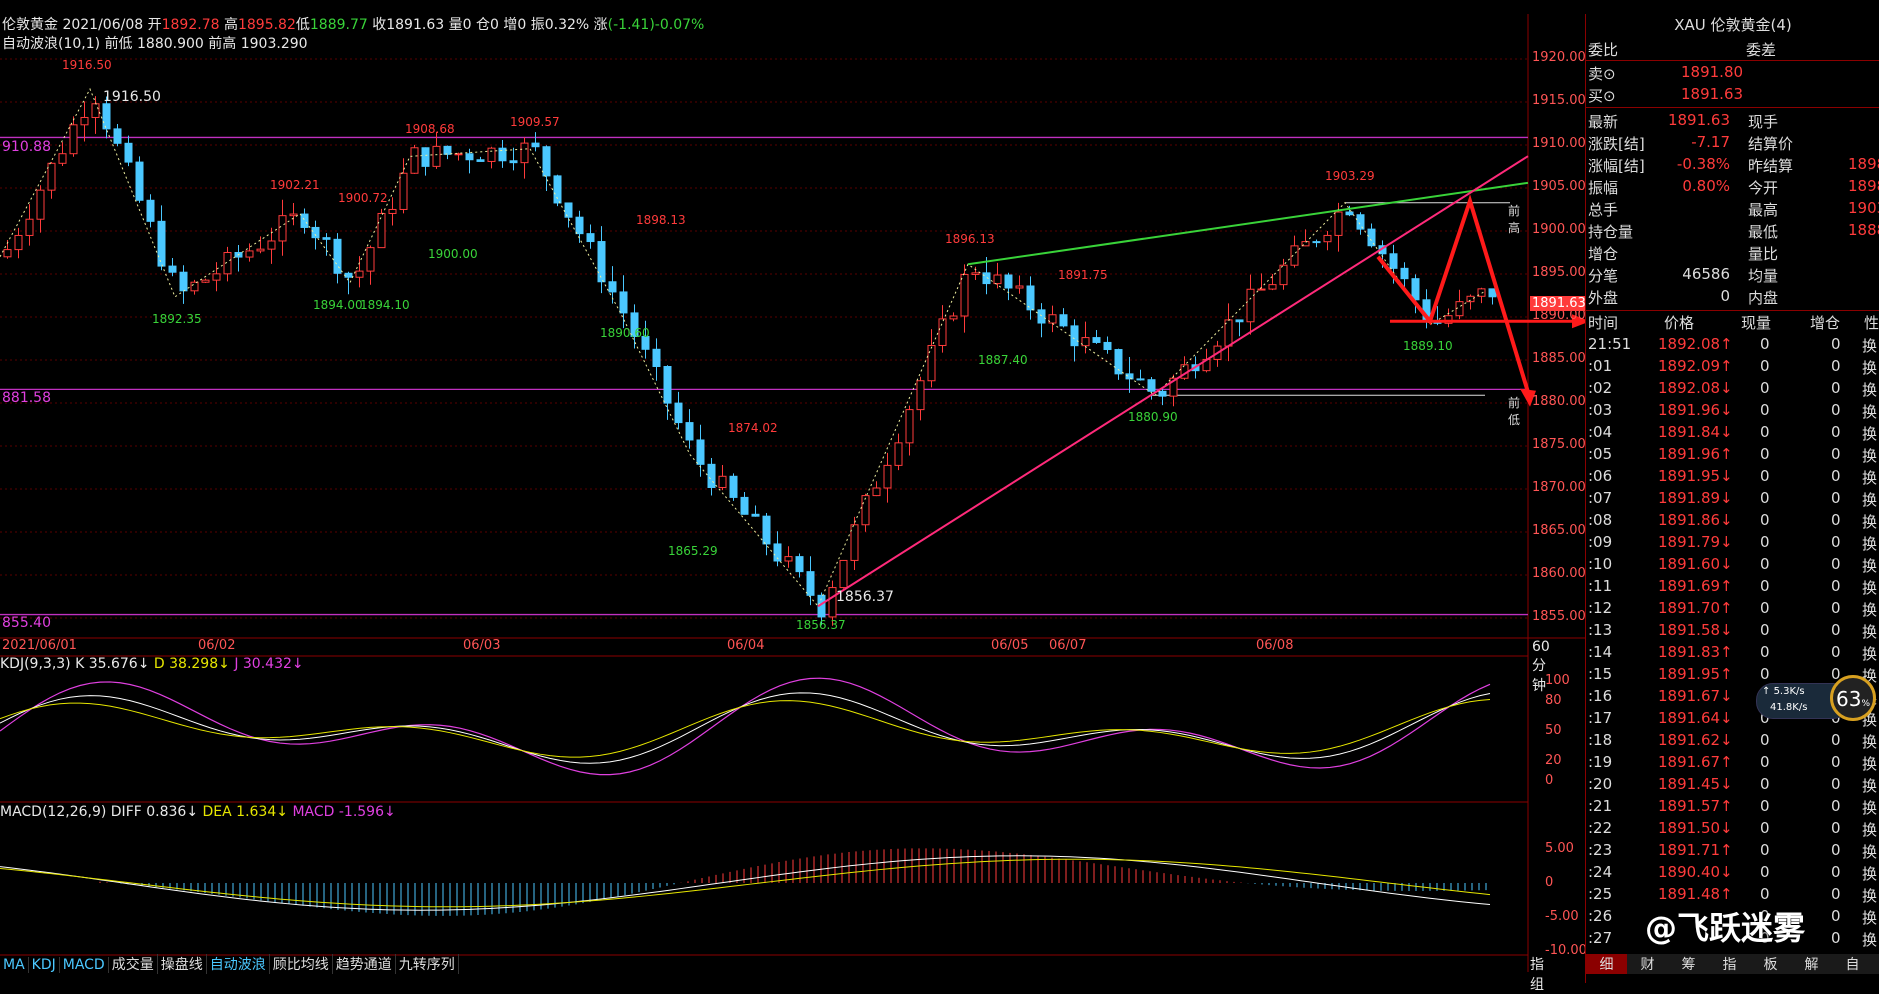  Describe the element at coordinates (1732, 874) in the screenshot. I see `tick-row: :24 1890.40↓ 0 0 换` at that location.